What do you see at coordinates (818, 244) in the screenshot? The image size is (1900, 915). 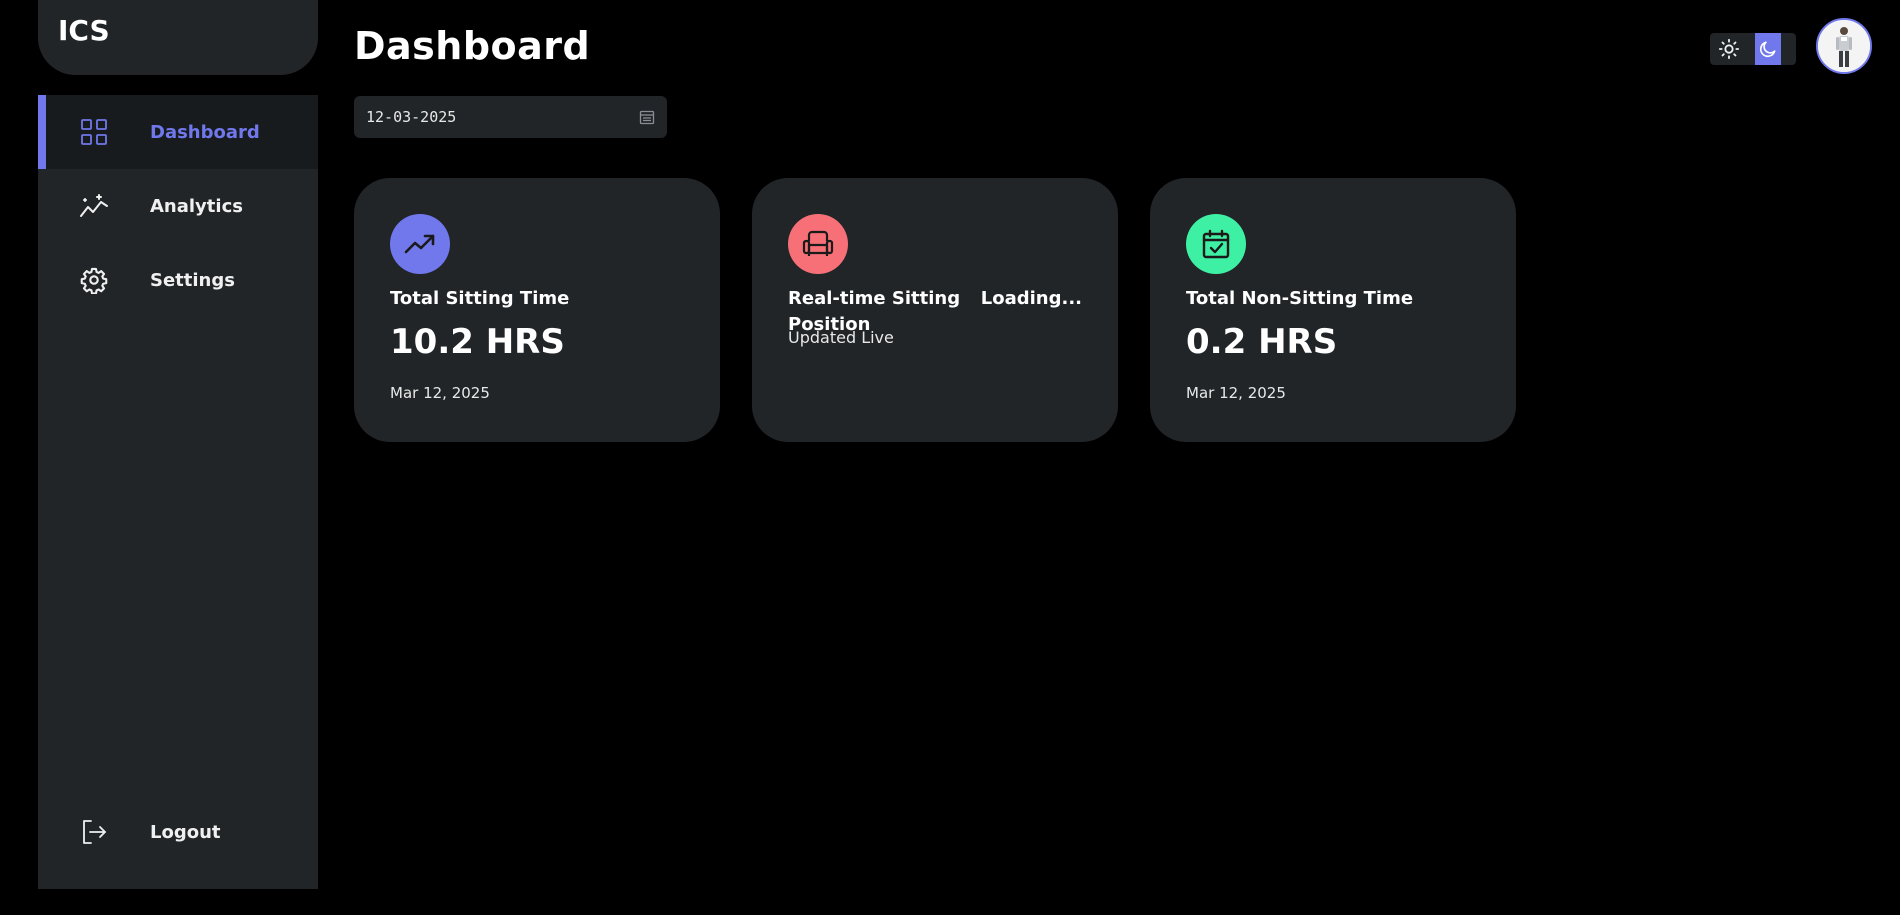 I see `chair-icon` at bounding box center [818, 244].